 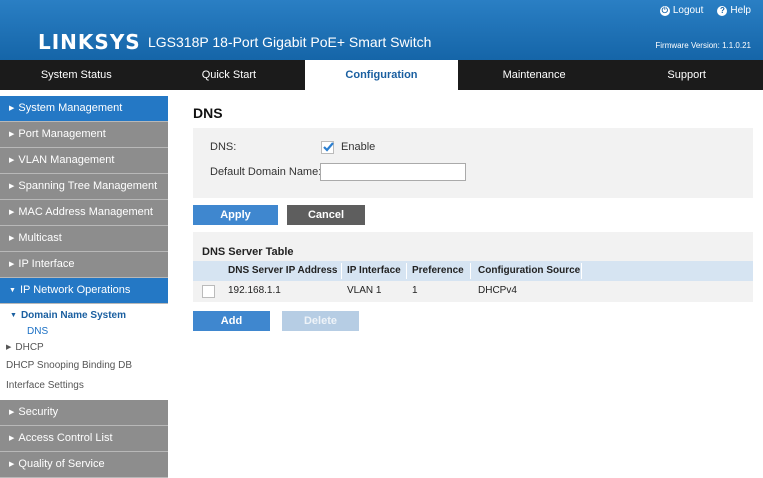 I want to click on delete-button: Delete, so click(x=320, y=321).